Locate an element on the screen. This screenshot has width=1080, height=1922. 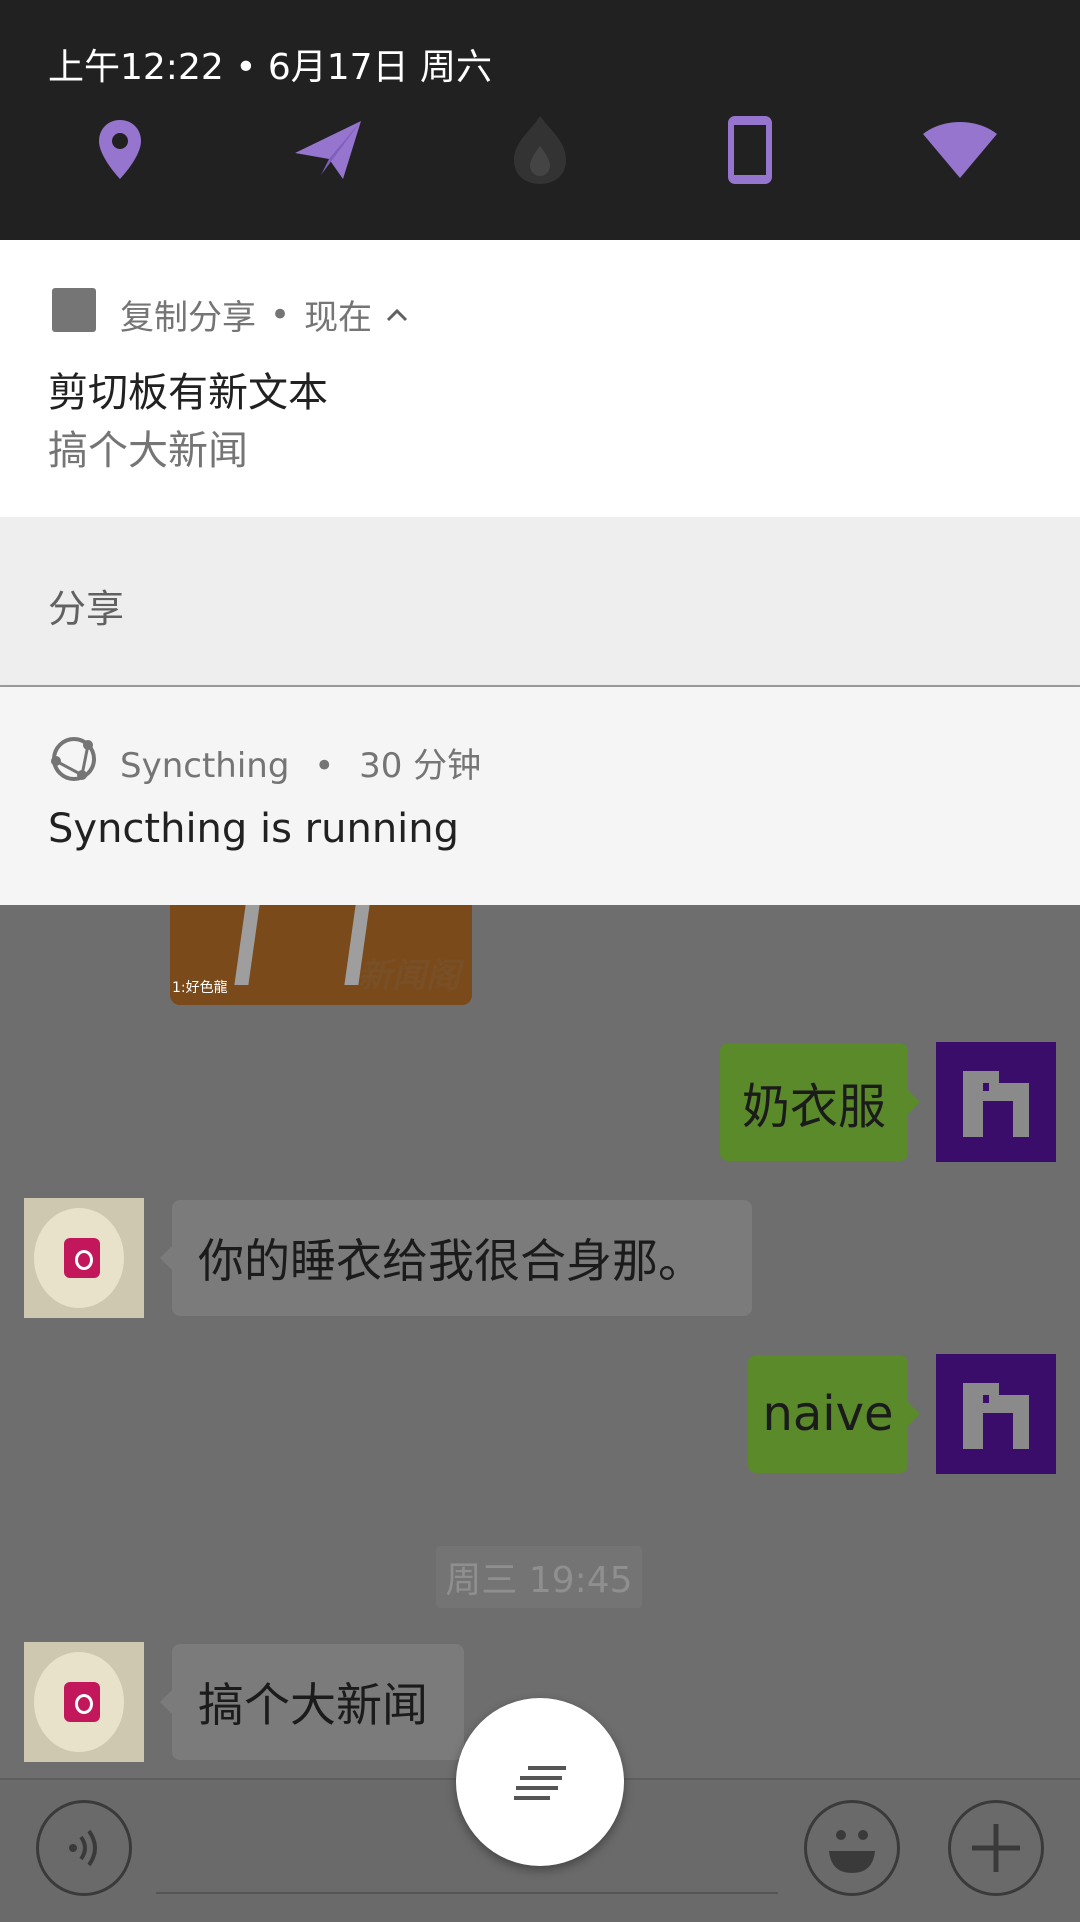
quick-settings-panel: 上午12:22 • 6月17日 周六 is located at coordinates (540, 120).